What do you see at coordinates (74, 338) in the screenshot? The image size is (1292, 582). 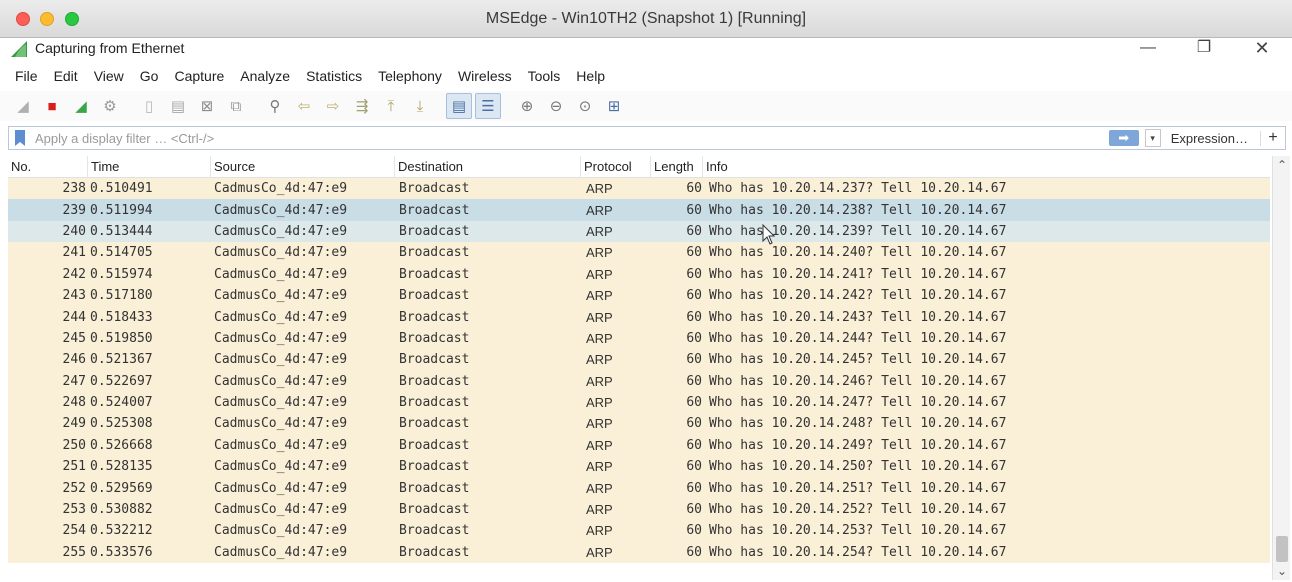 I see `packet-no: 245` at bounding box center [74, 338].